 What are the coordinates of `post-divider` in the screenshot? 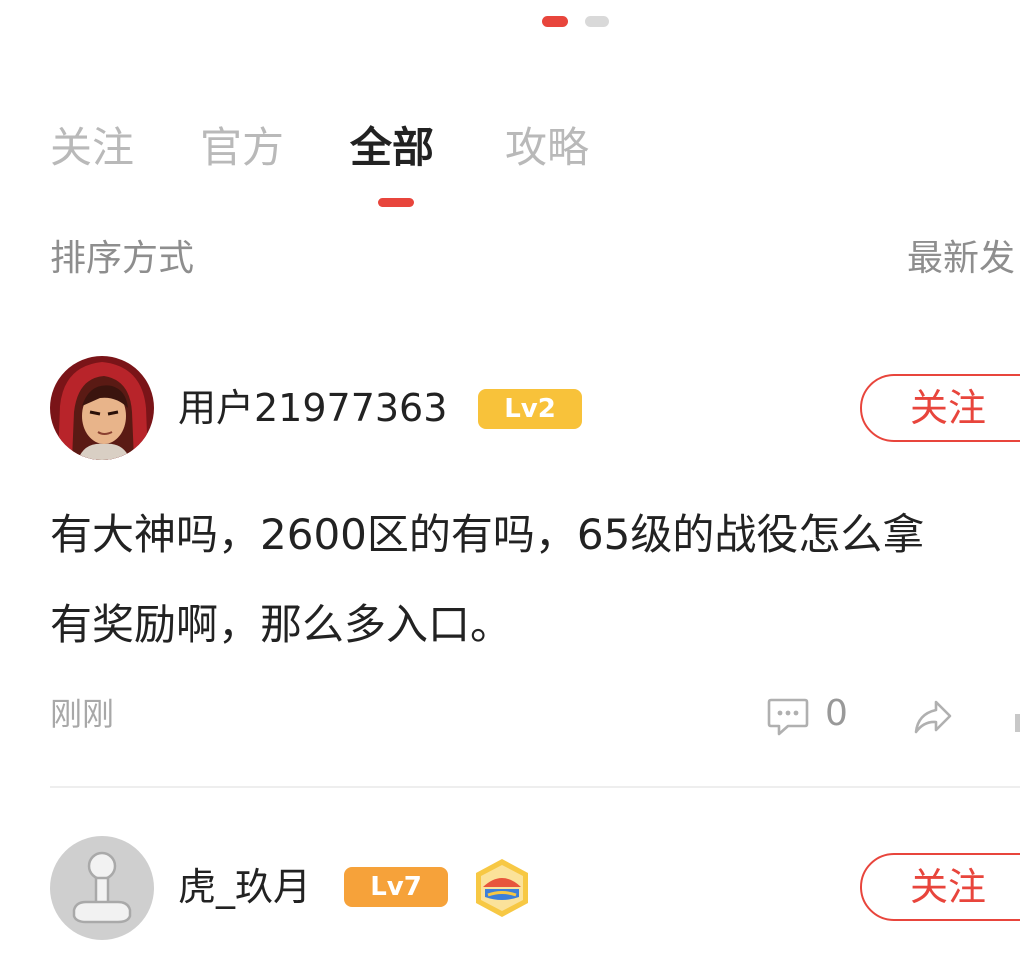 It's located at (535, 787).